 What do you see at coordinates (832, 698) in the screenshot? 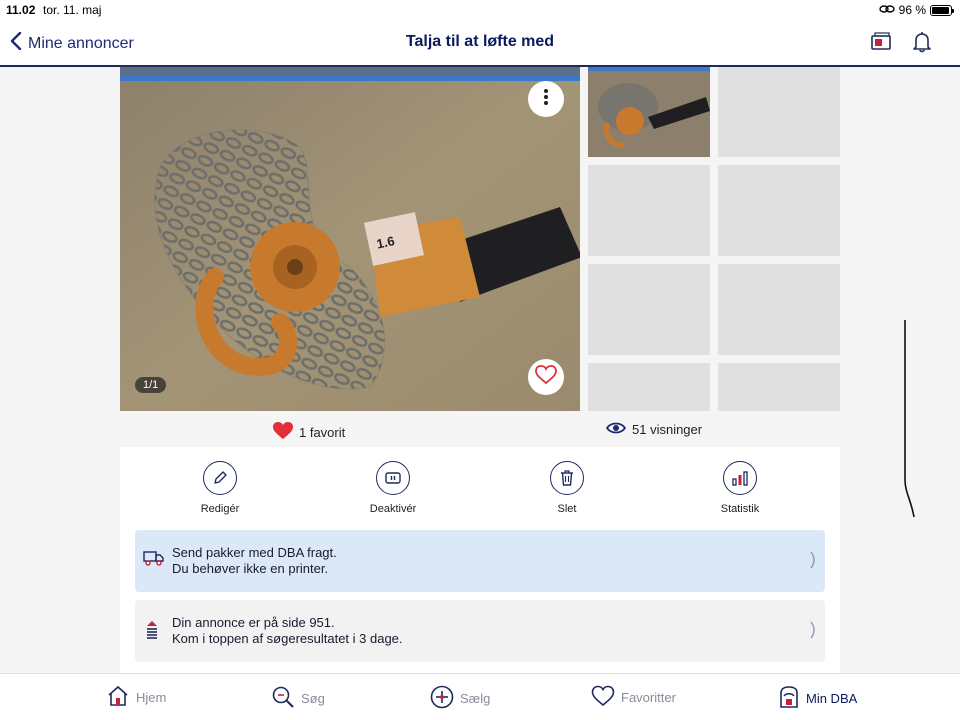
I see `tab-min-dba-label: Min DBA` at bounding box center [832, 698].